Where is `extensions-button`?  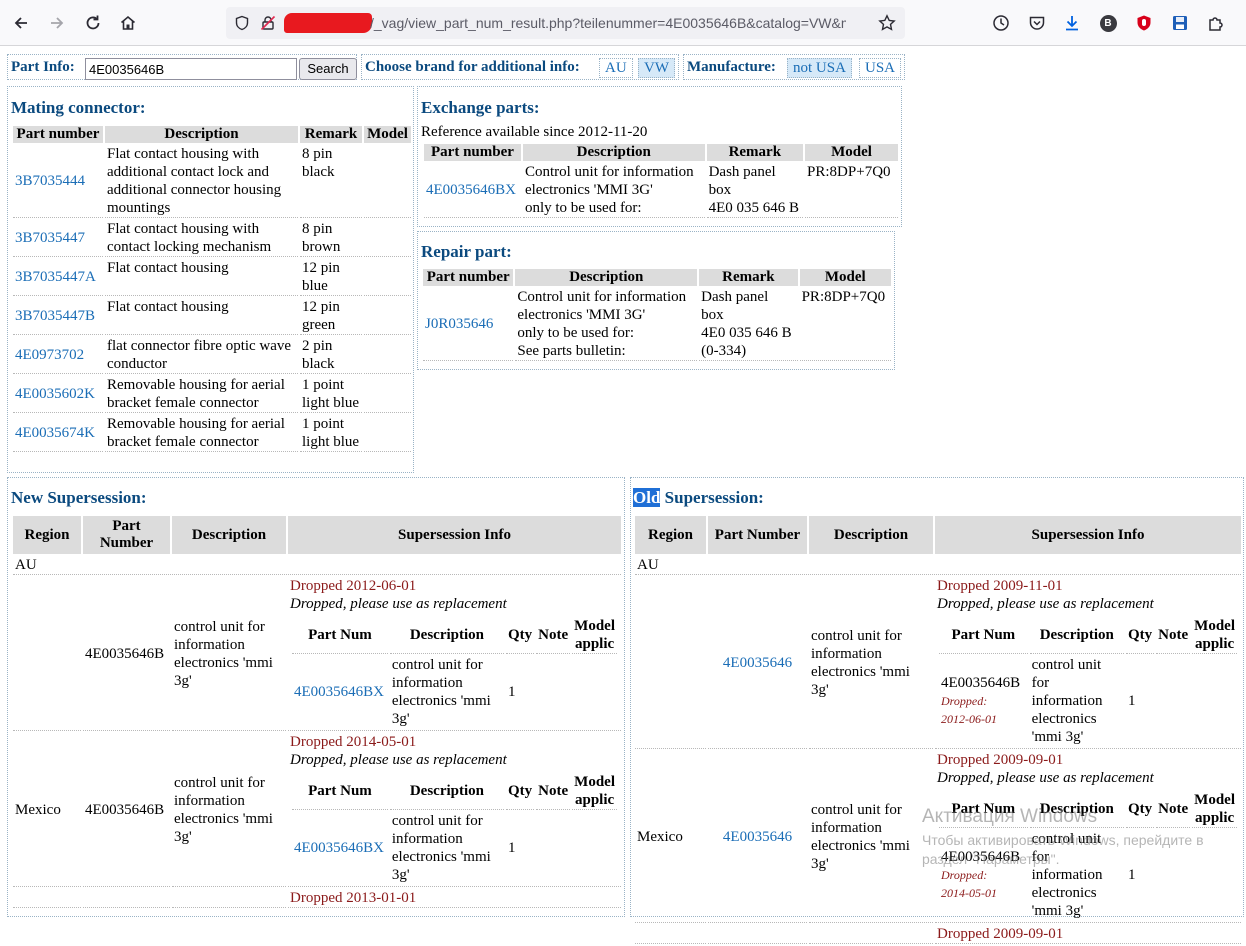
extensions-button is located at coordinates (1216, 23).